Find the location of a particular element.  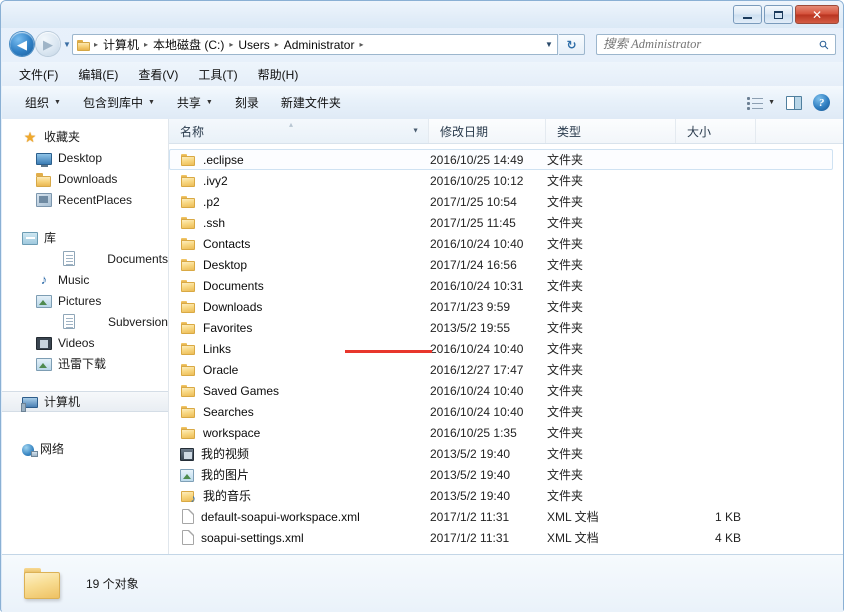

table-row: 我的图片 2013/5/2 19:40 文件夹 is located at coordinates (506, 474).